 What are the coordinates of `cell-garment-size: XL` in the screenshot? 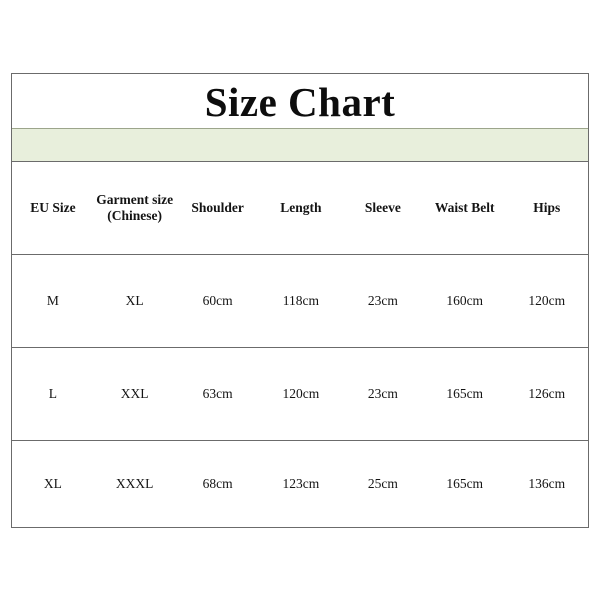 It's located at (134, 300).